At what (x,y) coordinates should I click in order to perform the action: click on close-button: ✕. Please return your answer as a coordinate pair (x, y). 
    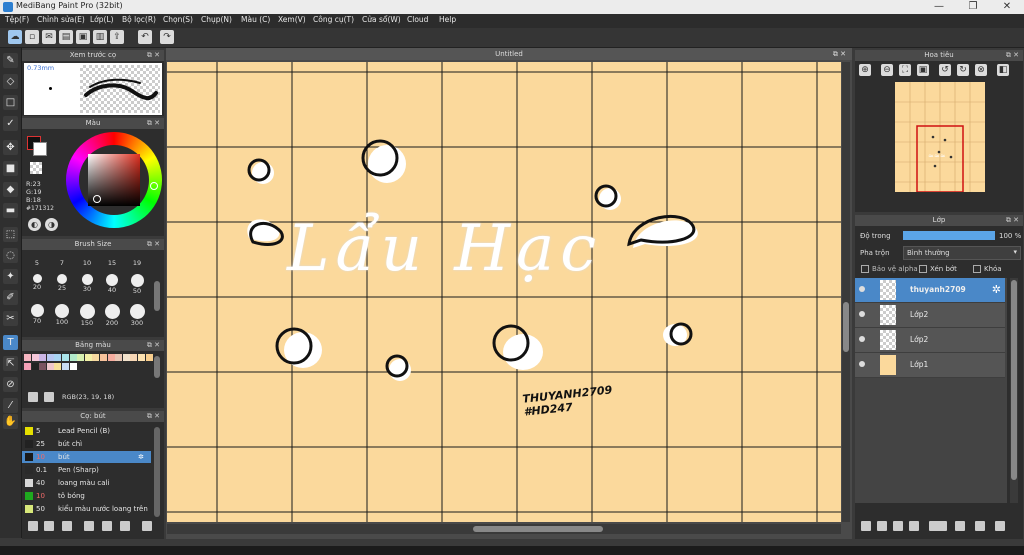
    Looking at the image, I should click on (1007, 7).